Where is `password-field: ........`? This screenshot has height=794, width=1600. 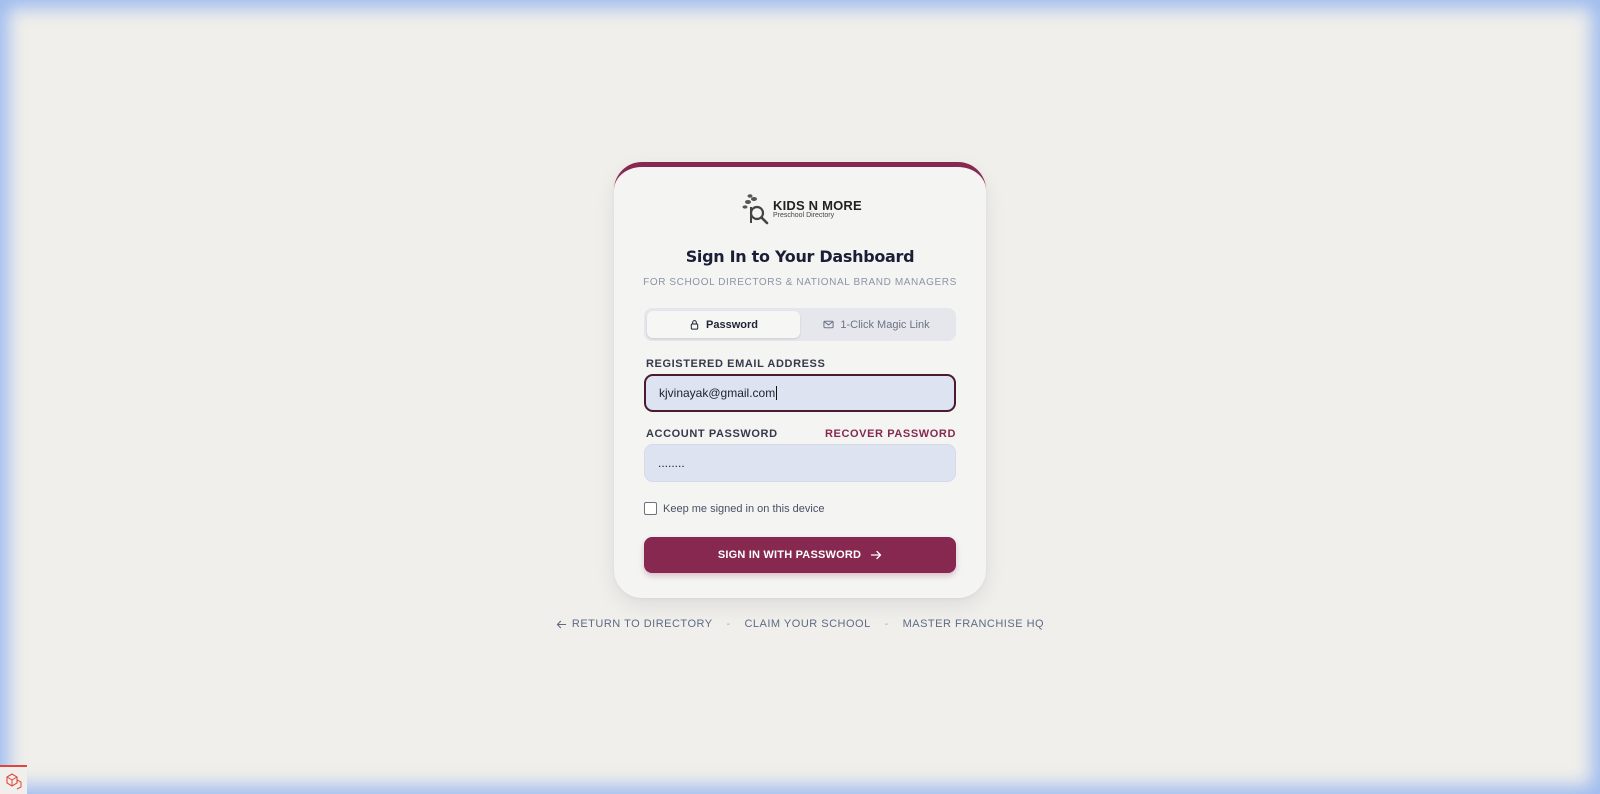
password-field: ........ is located at coordinates (800, 463).